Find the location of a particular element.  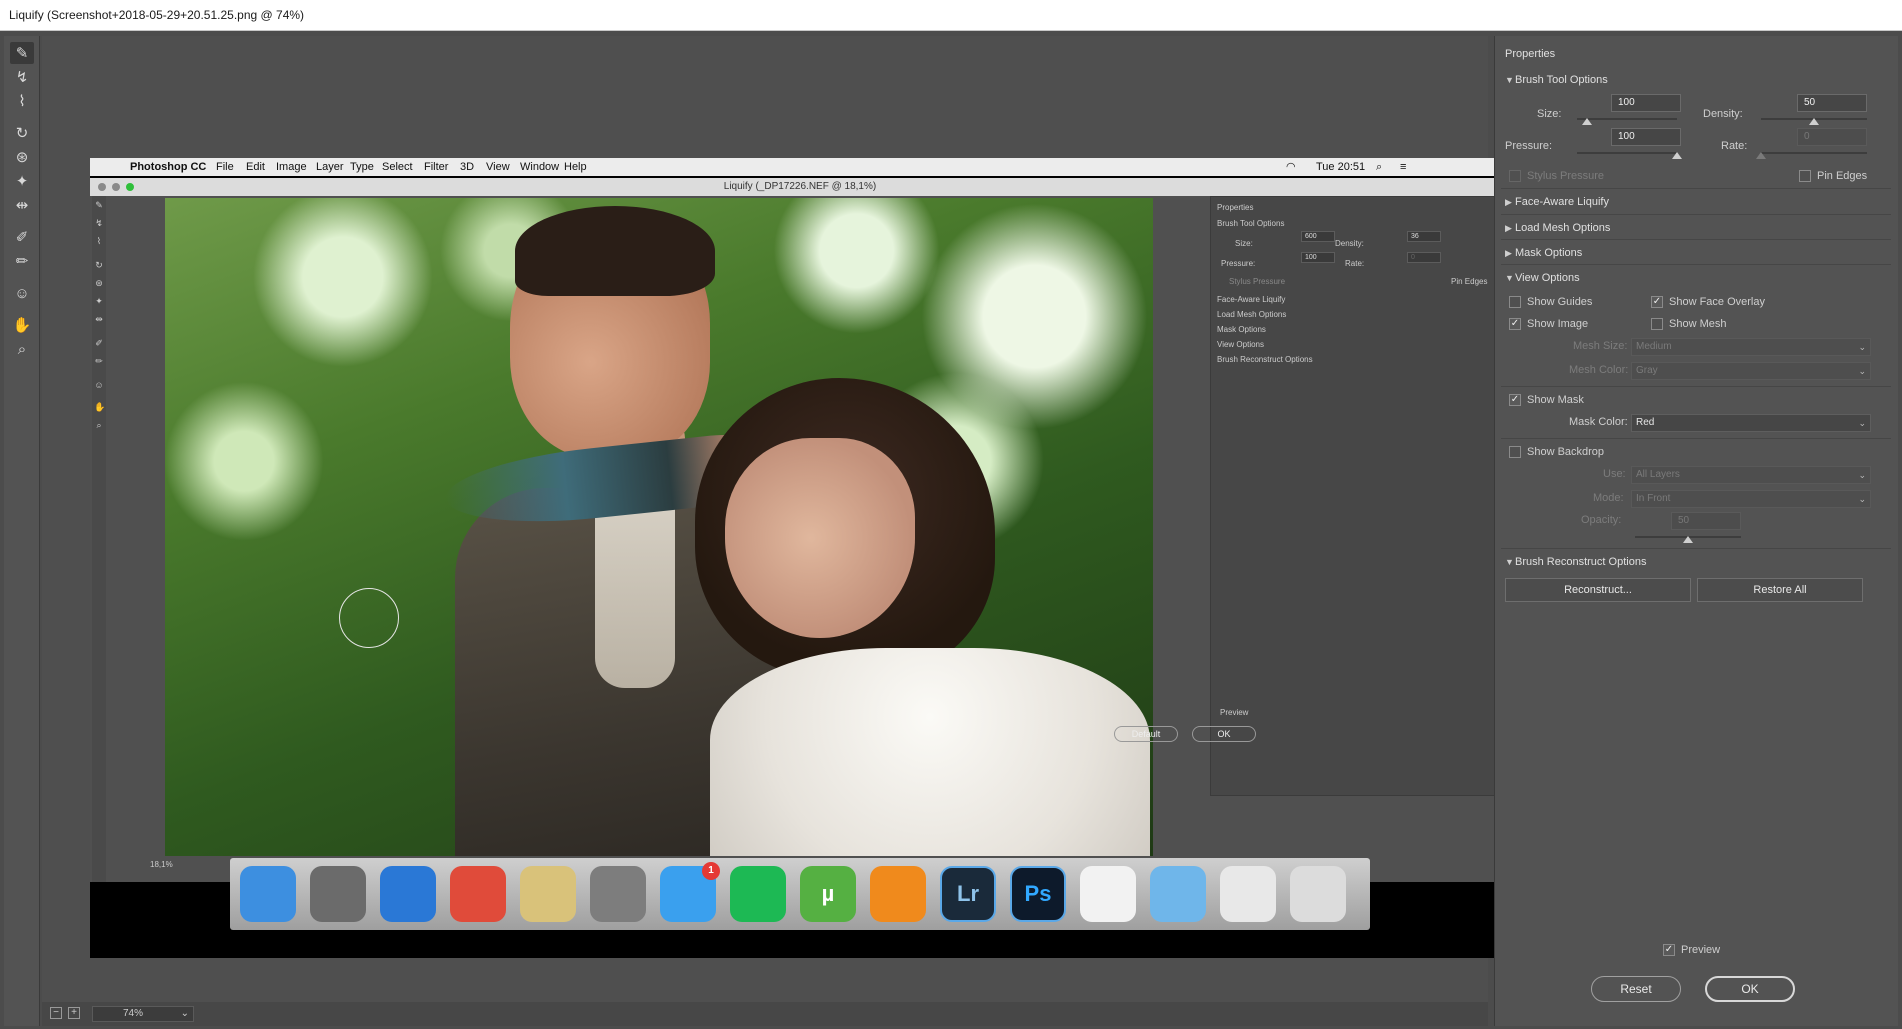

show-mesh-checkbox is located at coordinates (1657, 324).